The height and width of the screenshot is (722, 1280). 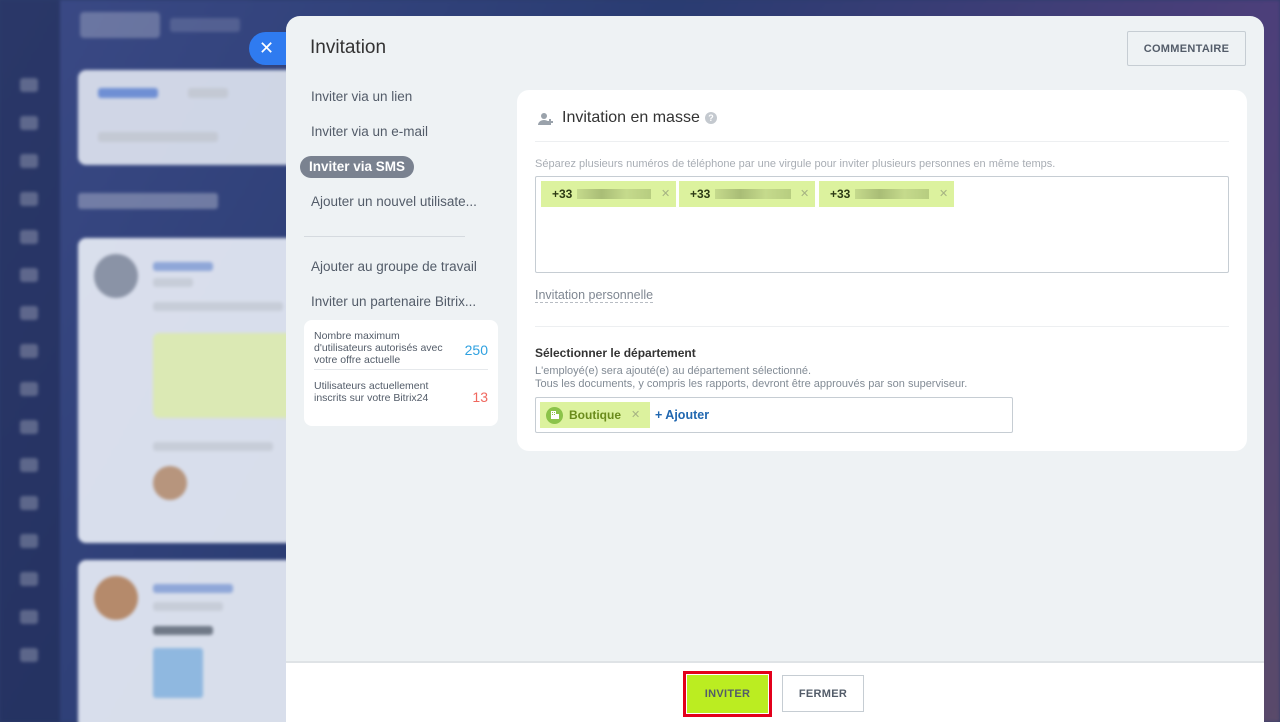 I want to click on menu-item-add-workgroup: Ajouter au groupe de travail, so click(x=394, y=267).